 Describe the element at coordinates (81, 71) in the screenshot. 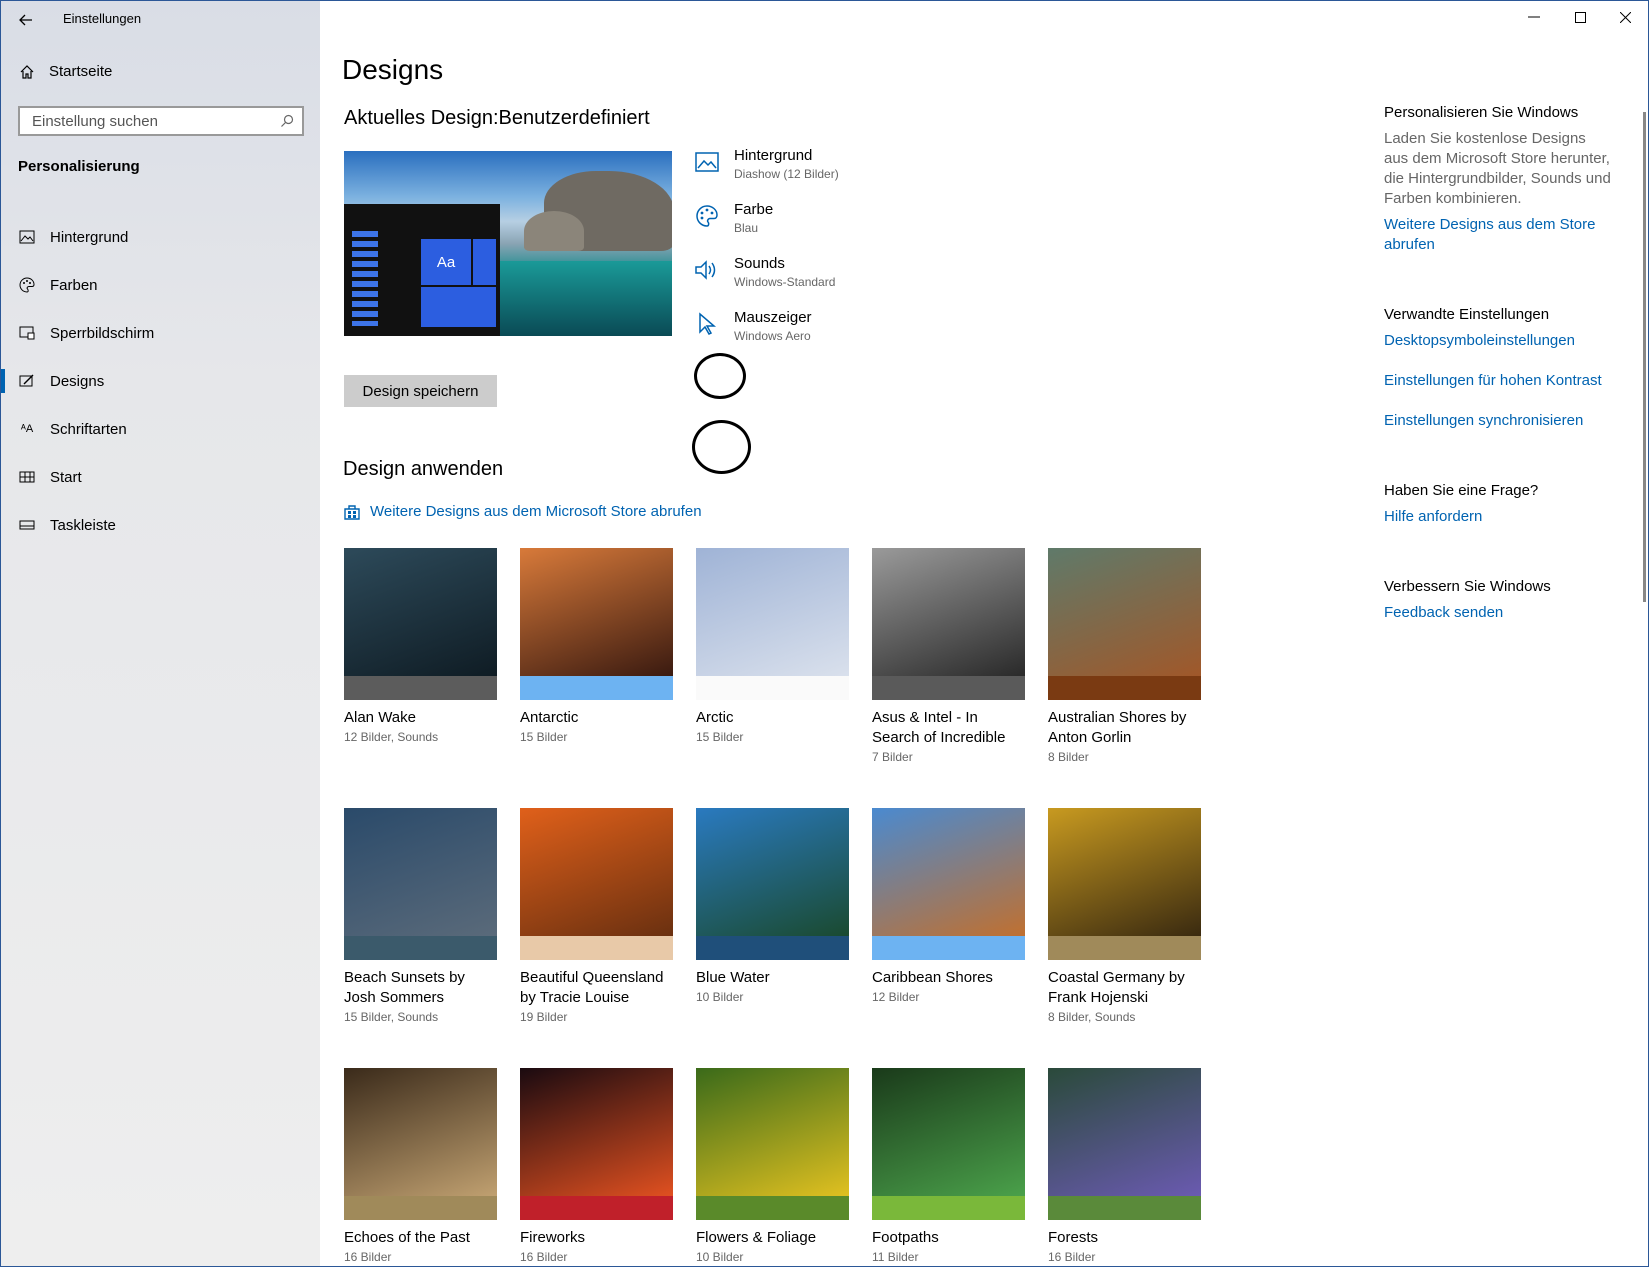

I see `home-label: Startseite` at that location.